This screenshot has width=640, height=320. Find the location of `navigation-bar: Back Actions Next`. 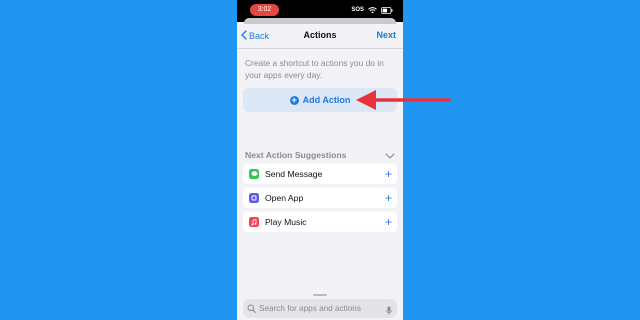

navigation-bar: Back Actions Next is located at coordinates (320, 36).